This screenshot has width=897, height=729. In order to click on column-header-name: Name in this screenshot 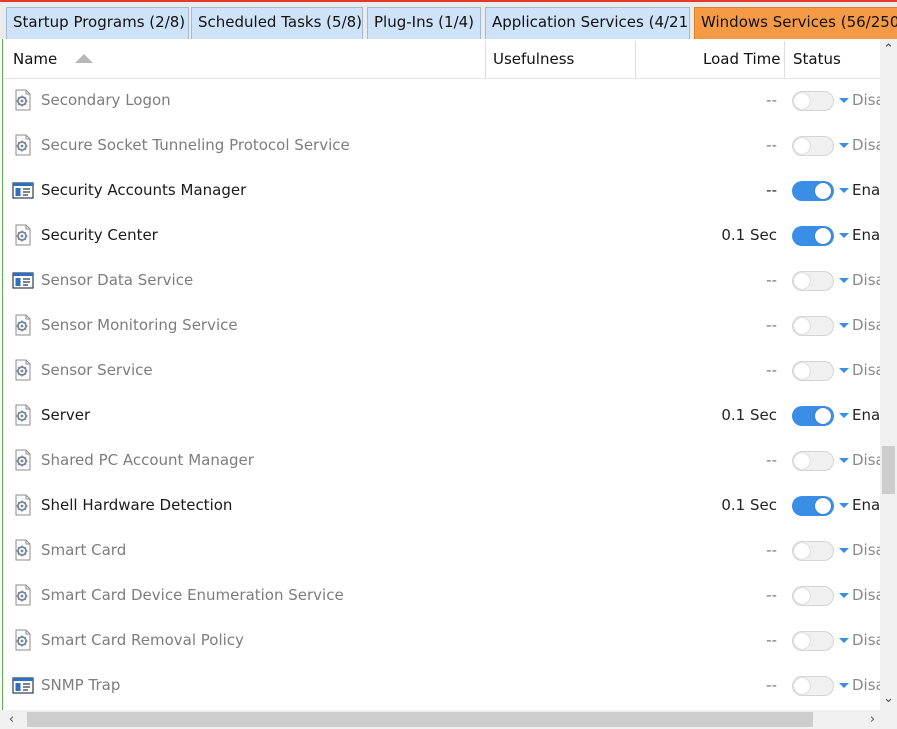, I will do `click(35, 58)`.